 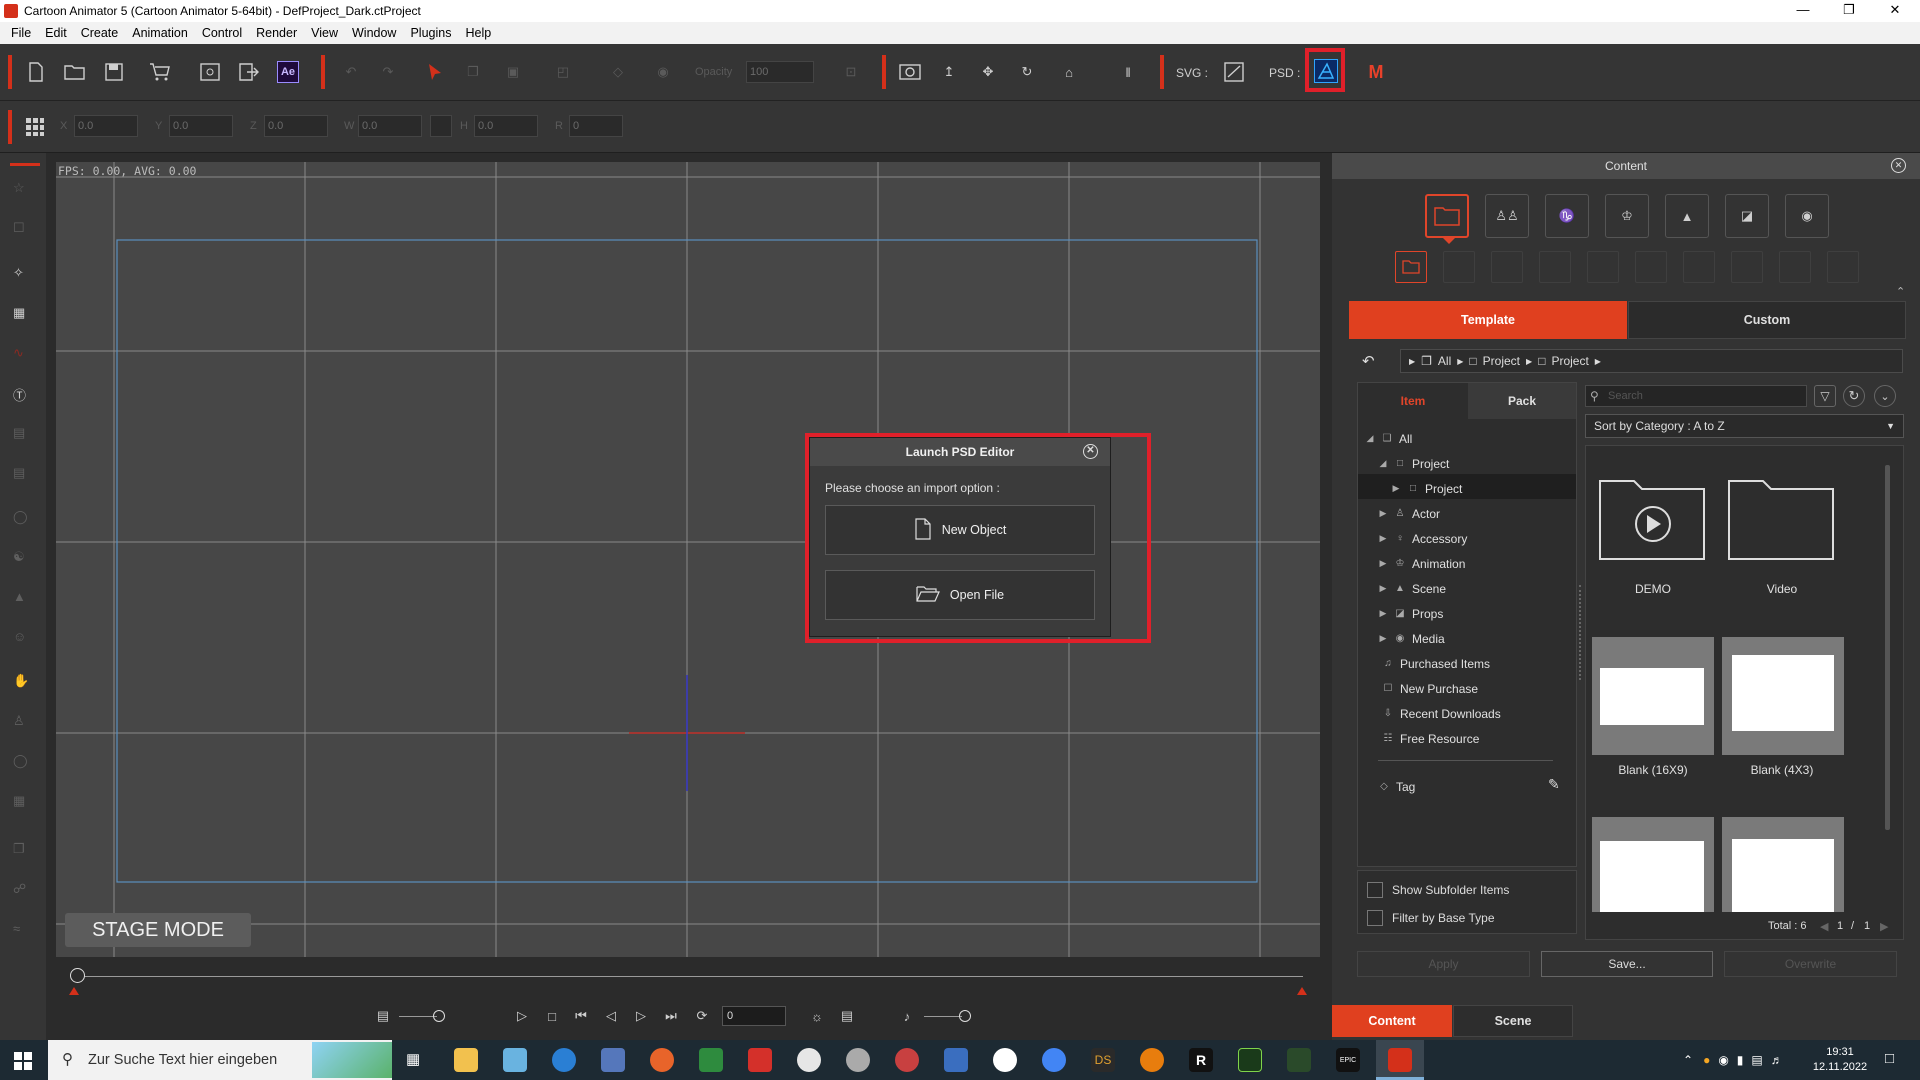 I want to click on tree-expand-icon: ◢, so click(x=1370, y=438).